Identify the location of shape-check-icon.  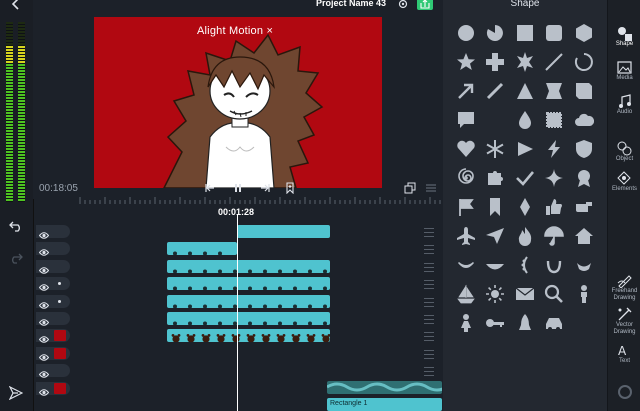
(524, 177).